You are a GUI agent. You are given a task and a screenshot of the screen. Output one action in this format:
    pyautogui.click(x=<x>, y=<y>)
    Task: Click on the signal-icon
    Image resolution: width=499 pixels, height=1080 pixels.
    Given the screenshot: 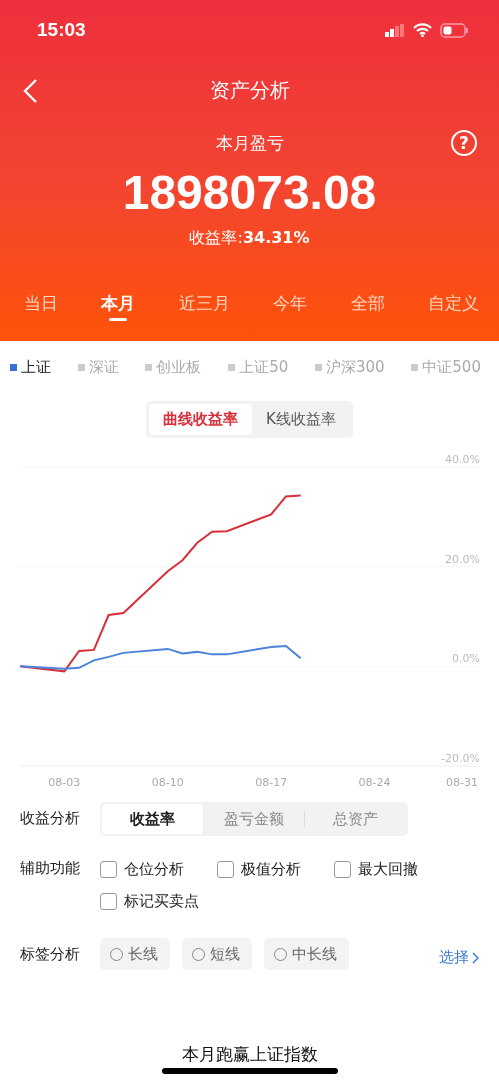 What is the action you would take?
    pyautogui.click(x=395, y=30)
    